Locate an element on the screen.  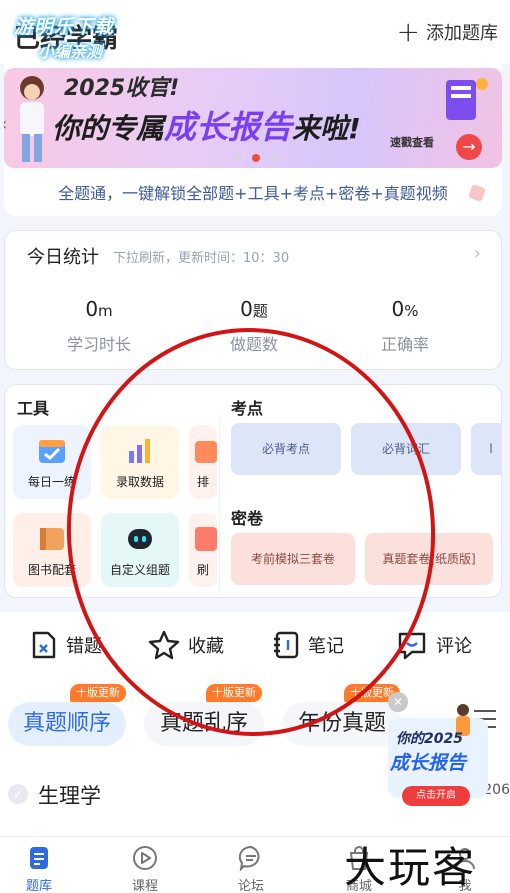
chevron-right-icon: › is located at coordinates (477, 253).